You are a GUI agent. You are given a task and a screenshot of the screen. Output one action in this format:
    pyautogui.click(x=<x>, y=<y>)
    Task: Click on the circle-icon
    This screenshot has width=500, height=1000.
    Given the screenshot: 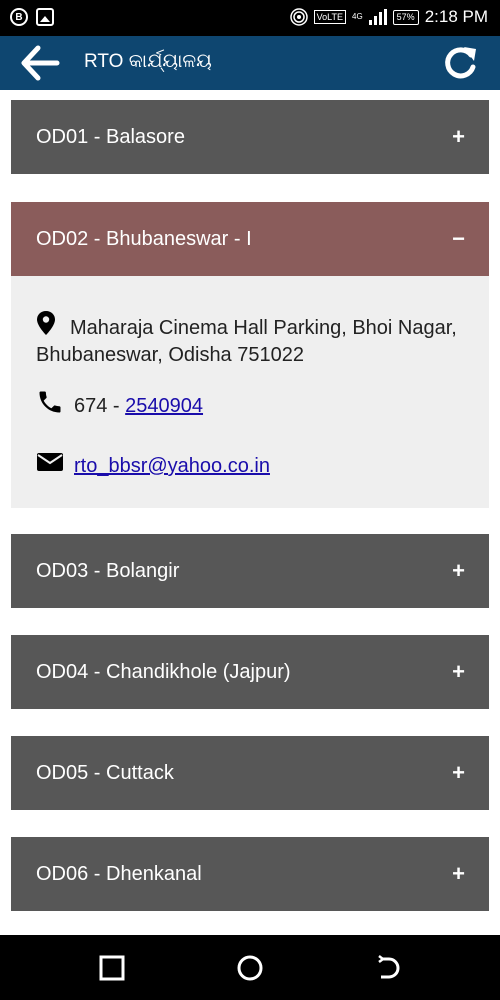 What is the action you would take?
    pyautogui.click(x=250, y=968)
    